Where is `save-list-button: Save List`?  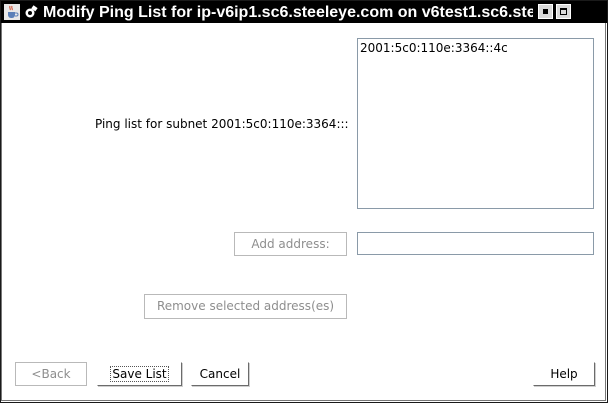
save-list-button: Save List is located at coordinates (139, 374).